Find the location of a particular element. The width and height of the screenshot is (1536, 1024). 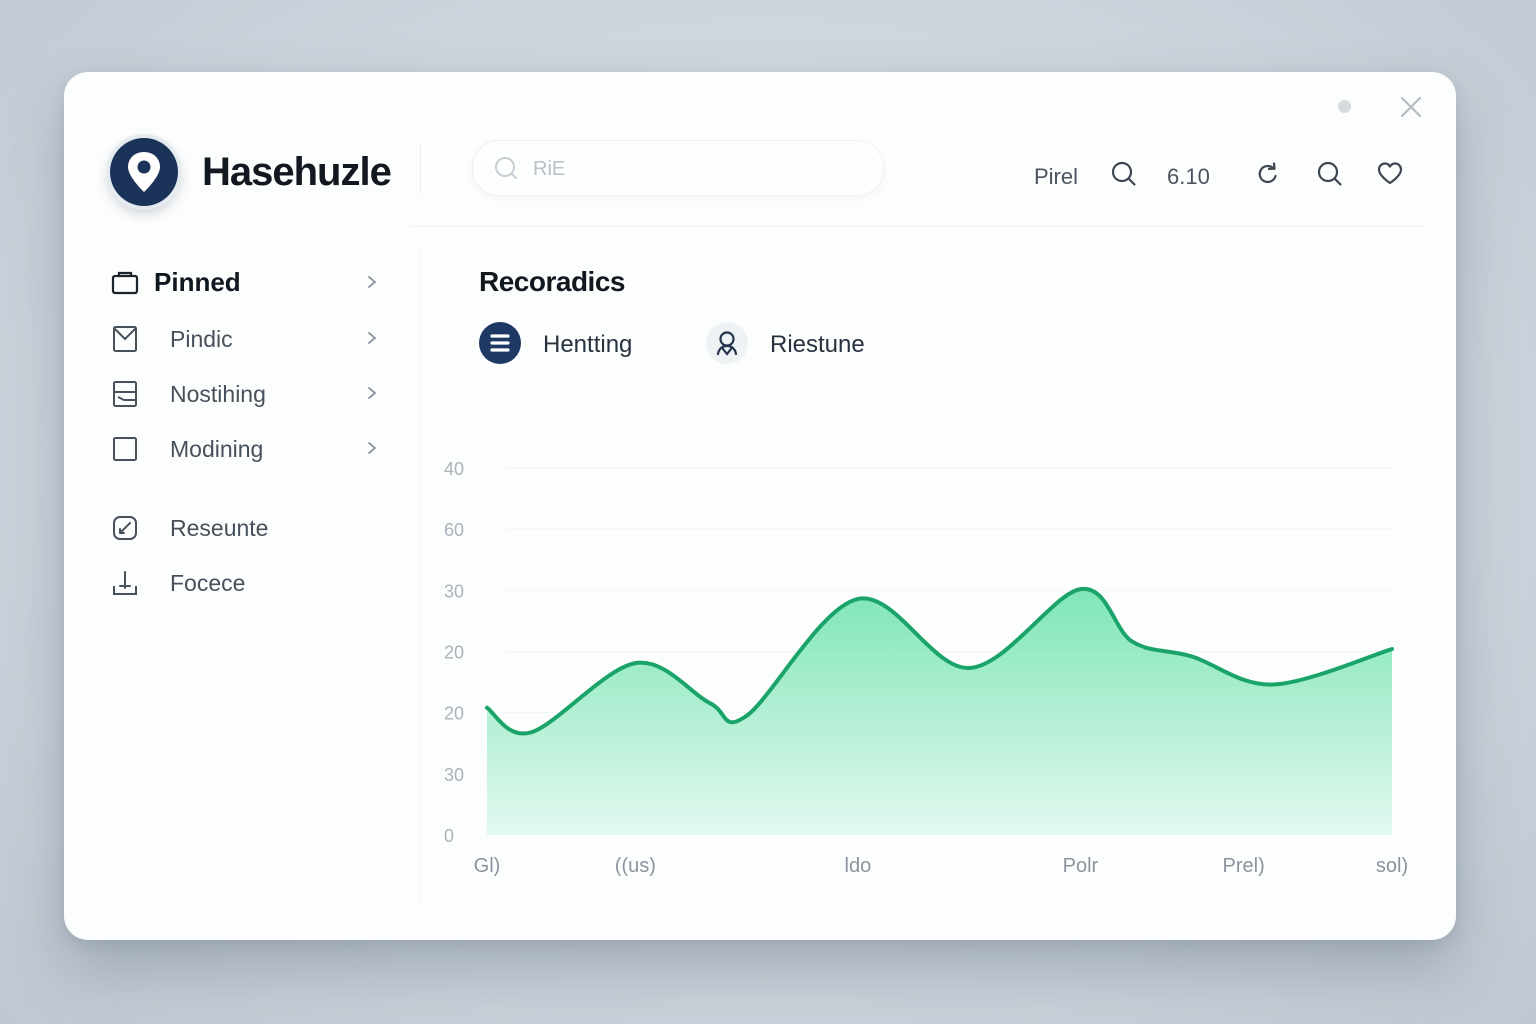

sidebar-divider is located at coordinates (419, 577).